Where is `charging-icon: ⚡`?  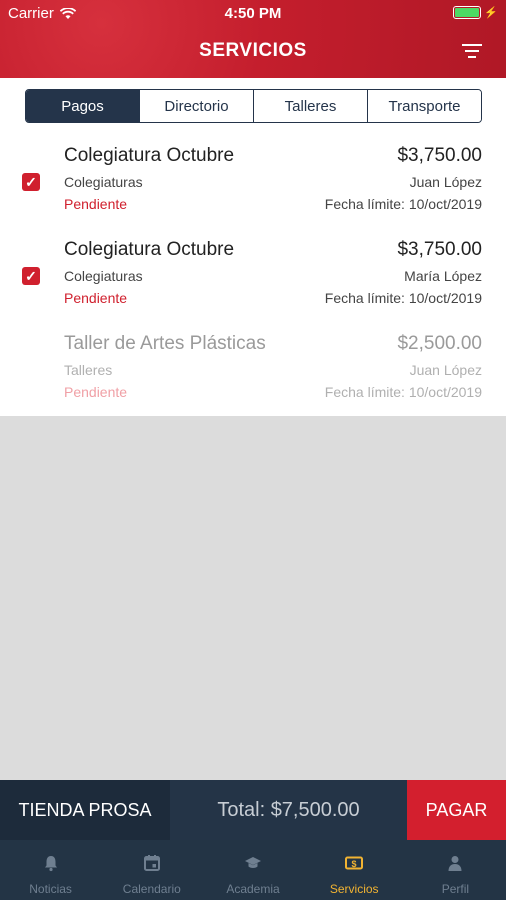
charging-icon: ⚡ is located at coordinates (491, 13).